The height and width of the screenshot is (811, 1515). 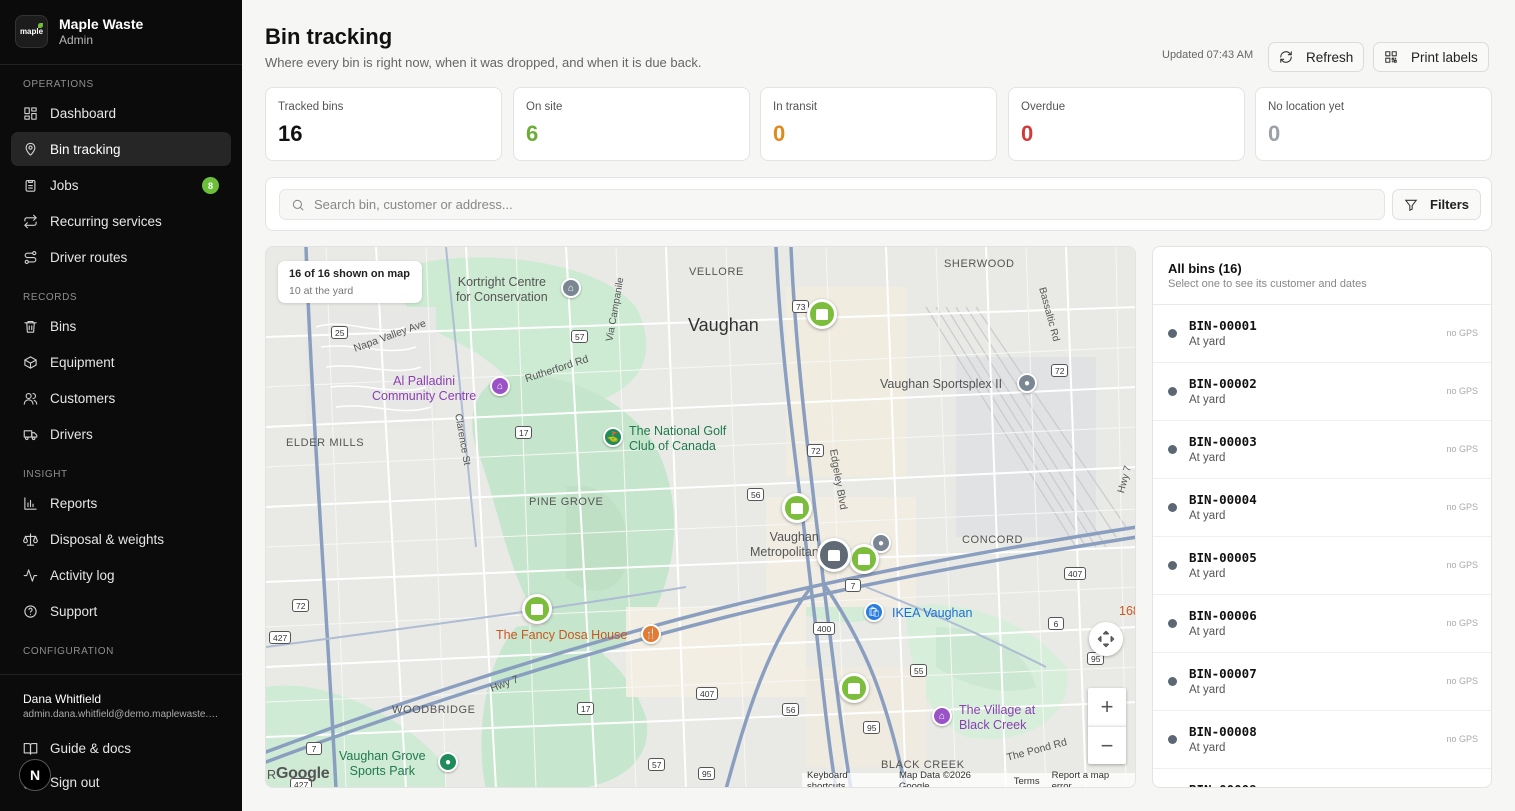 I want to click on users-icon, so click(x=30, y=398).